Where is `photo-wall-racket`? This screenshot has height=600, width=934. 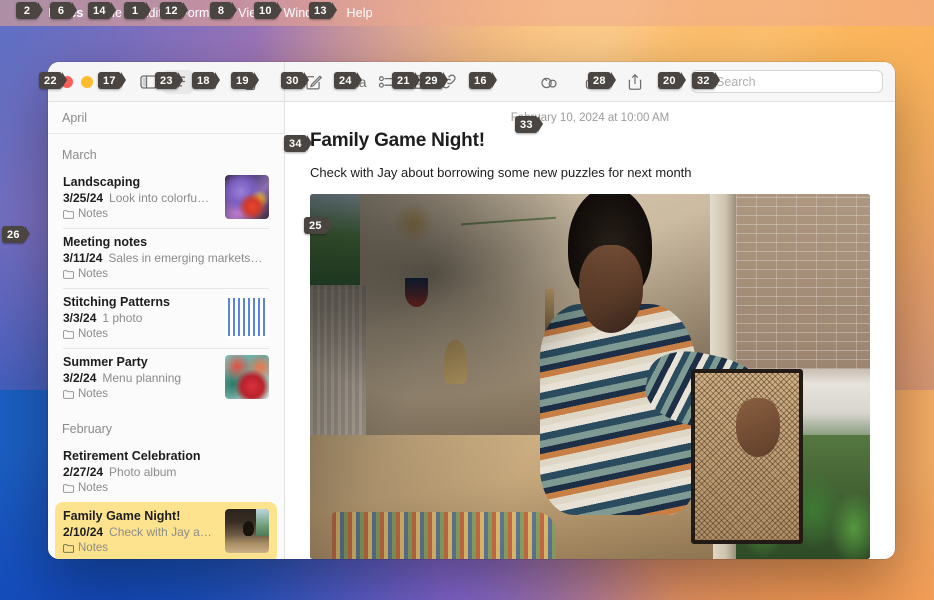
photo-wall-racket is located at coordinates (455, 362).